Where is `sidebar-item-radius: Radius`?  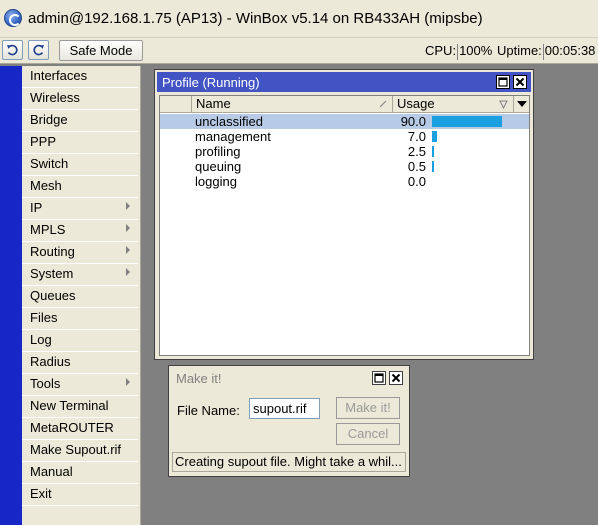 sidebar-item-radius: Radius is located at coordinates (80, 363).